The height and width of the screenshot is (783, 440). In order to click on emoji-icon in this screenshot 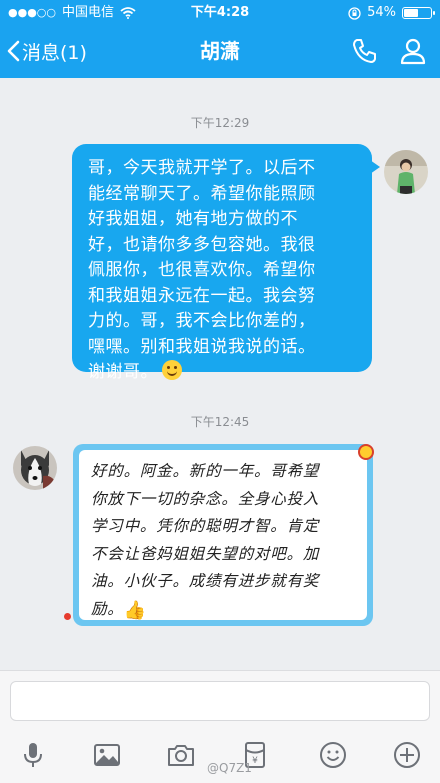, I will do `click(333, 755)`.